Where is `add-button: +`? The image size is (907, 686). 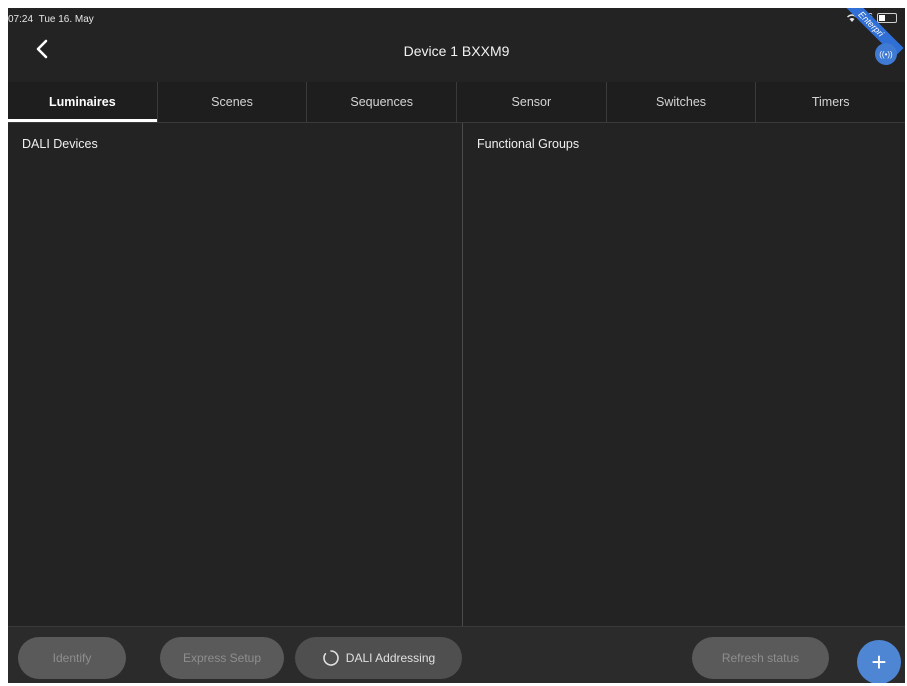
add-button: + is located at coordinates (879, 661).